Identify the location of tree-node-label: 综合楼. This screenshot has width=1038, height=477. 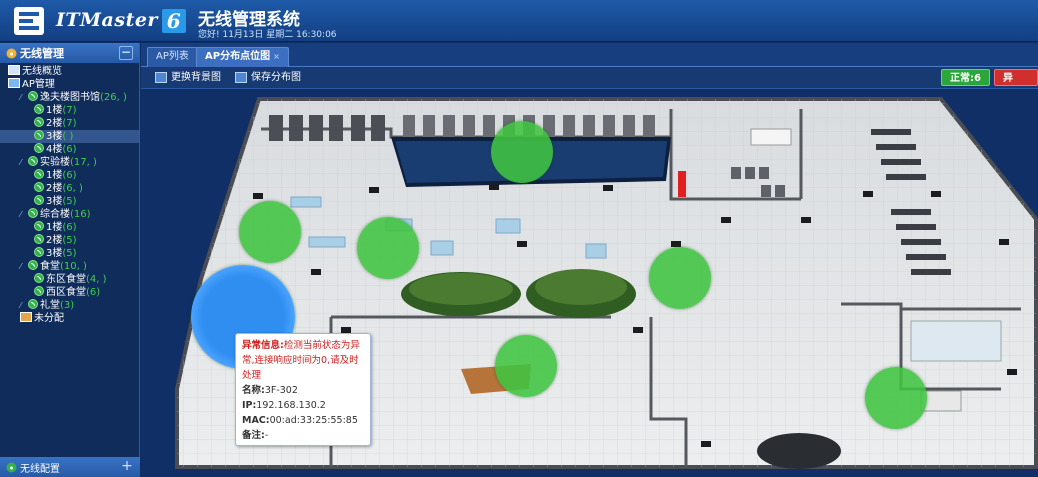
(55, 214).